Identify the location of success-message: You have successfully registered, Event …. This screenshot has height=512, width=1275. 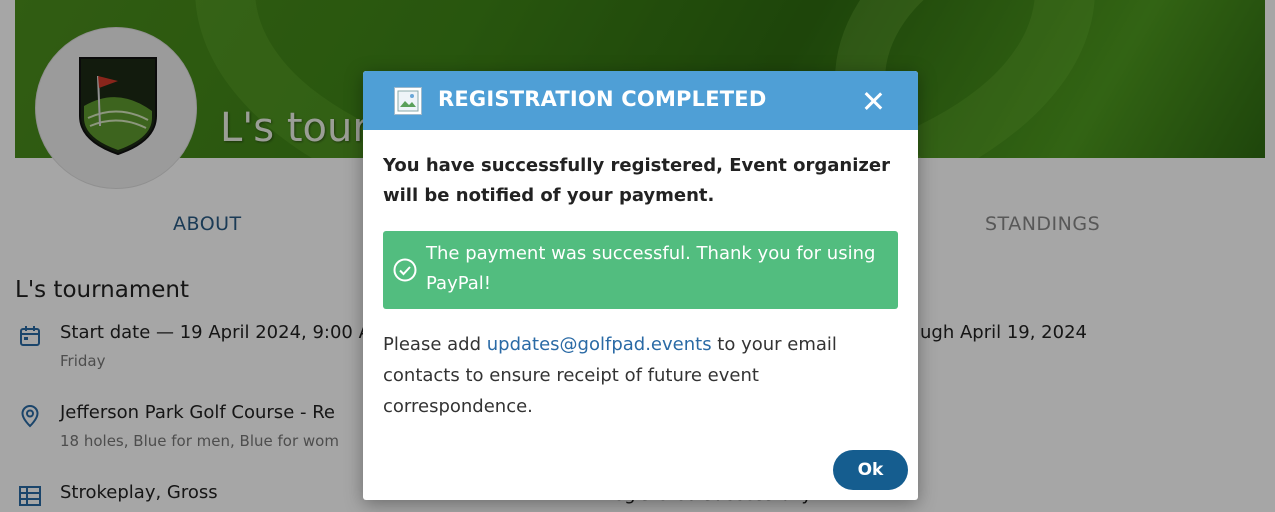
(636, 180).